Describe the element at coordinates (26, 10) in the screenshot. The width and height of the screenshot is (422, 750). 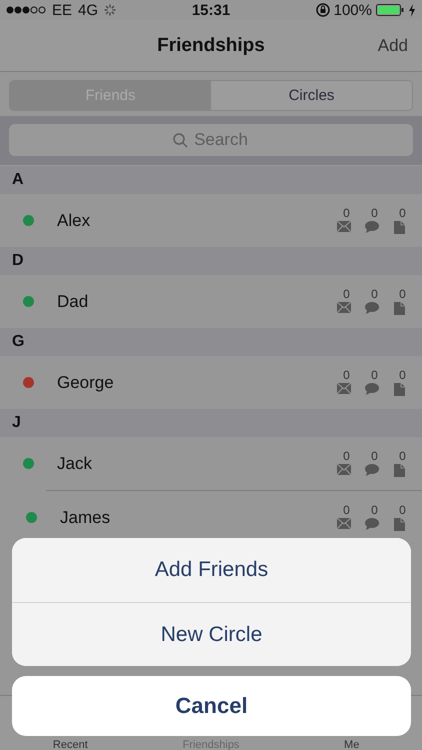
I see `signal-icon` at that location.